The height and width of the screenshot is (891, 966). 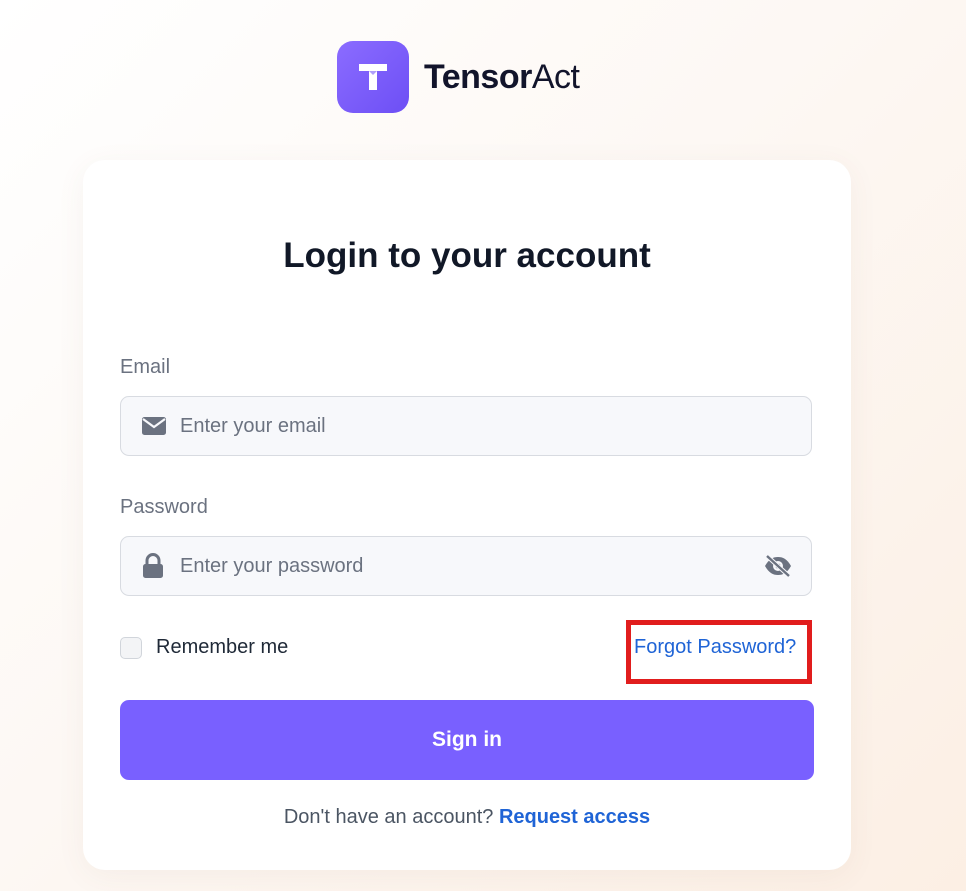 I want to click on request-access-link: Request access, so click(x=574, y=817).